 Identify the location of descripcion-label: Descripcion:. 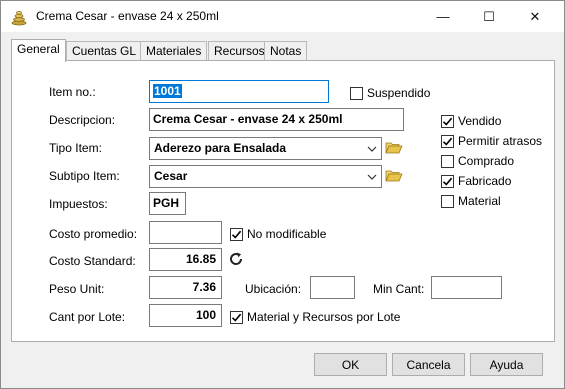
(82, 120).